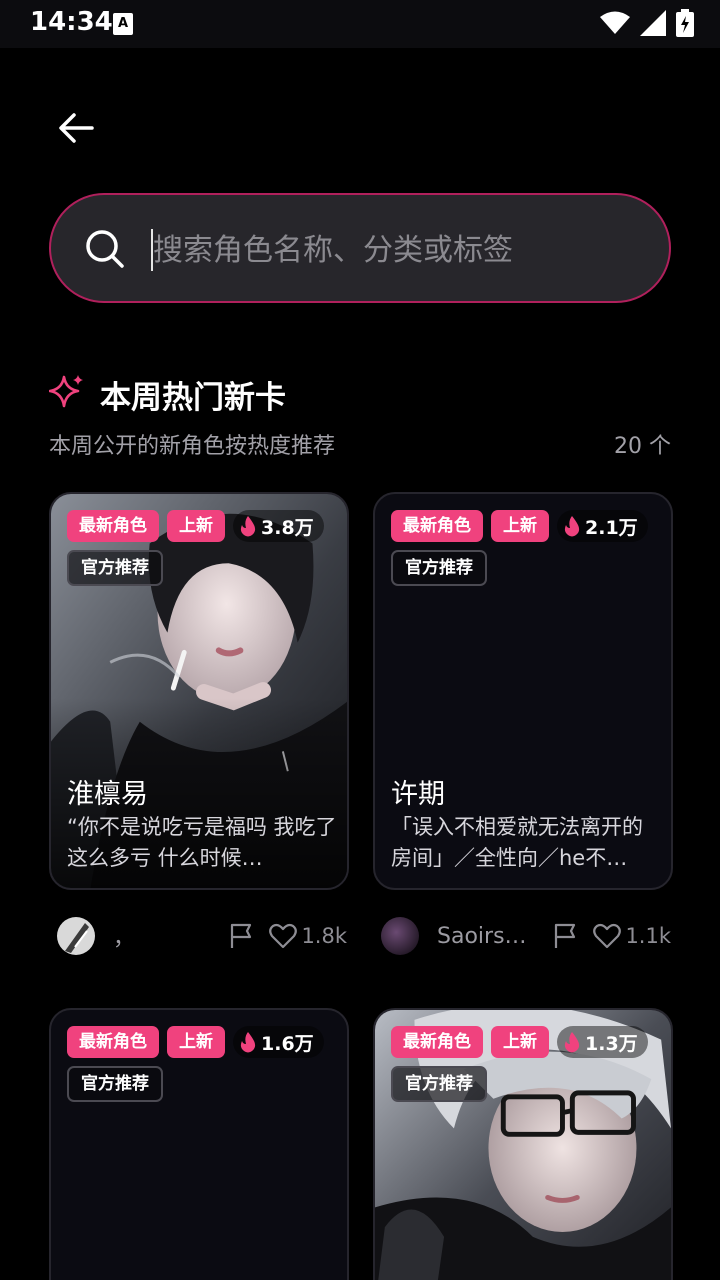 The image size is (720, 1280). What do you see at coordinates (418, 794) in the screenshot?
I see `card-name: 许期` at bounding box center [418, 794].